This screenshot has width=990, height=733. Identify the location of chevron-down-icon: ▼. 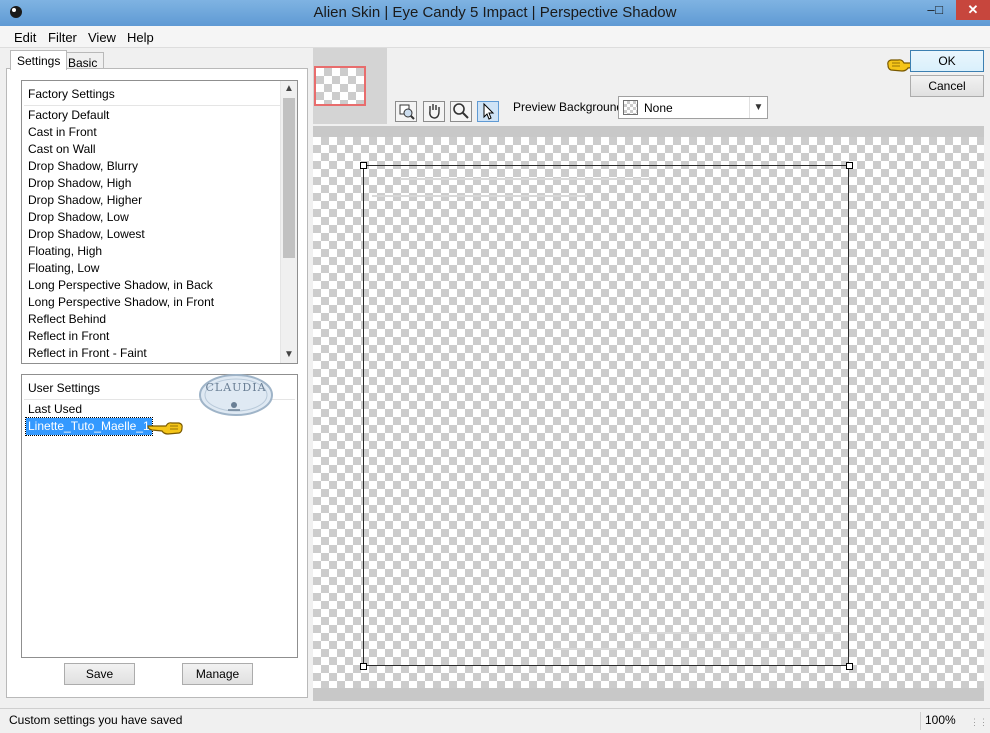
(758, 107).